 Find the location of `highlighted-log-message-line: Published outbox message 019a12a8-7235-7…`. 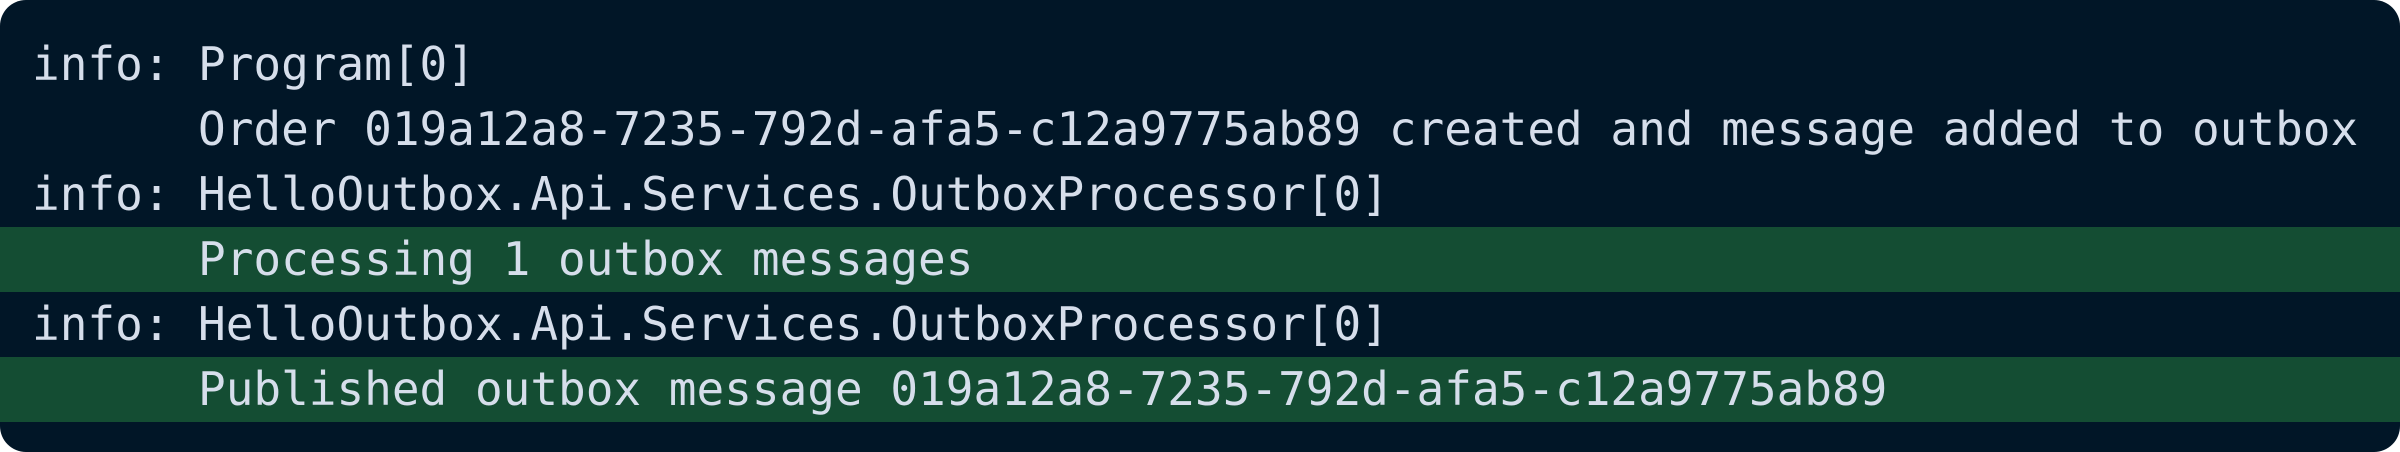

highlighted-log-message-line: Published outbox message 019a12a8-7235-7… is located at coordinates (1200, 389).